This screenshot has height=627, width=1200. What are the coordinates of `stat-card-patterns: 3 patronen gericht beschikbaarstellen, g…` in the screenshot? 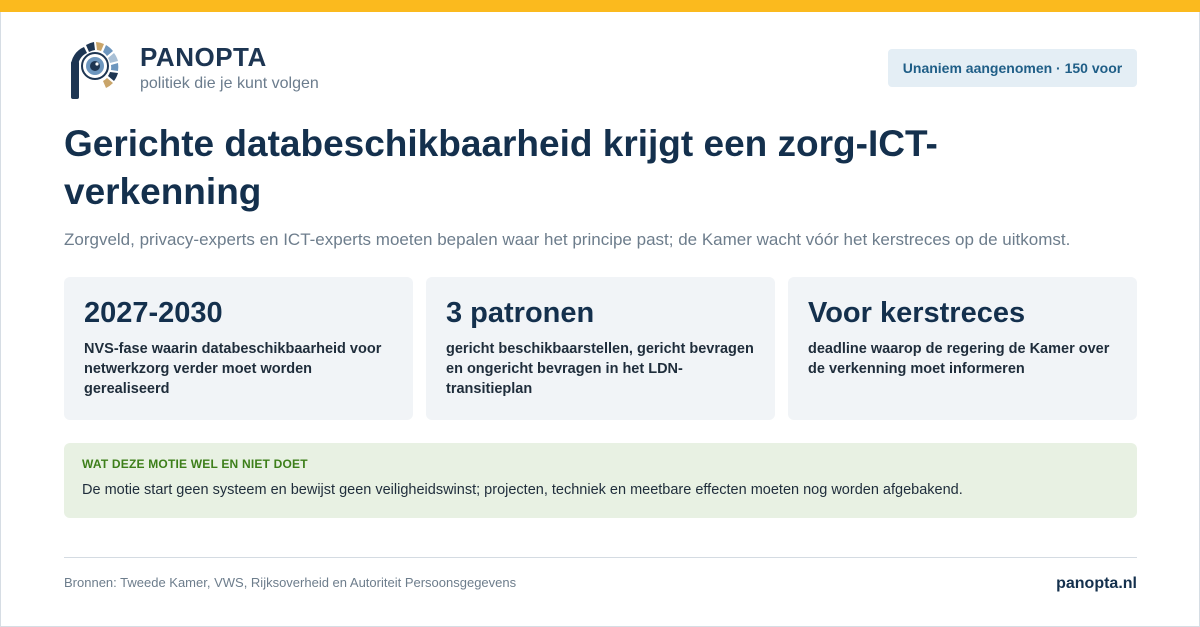 It's located at (600, 348).